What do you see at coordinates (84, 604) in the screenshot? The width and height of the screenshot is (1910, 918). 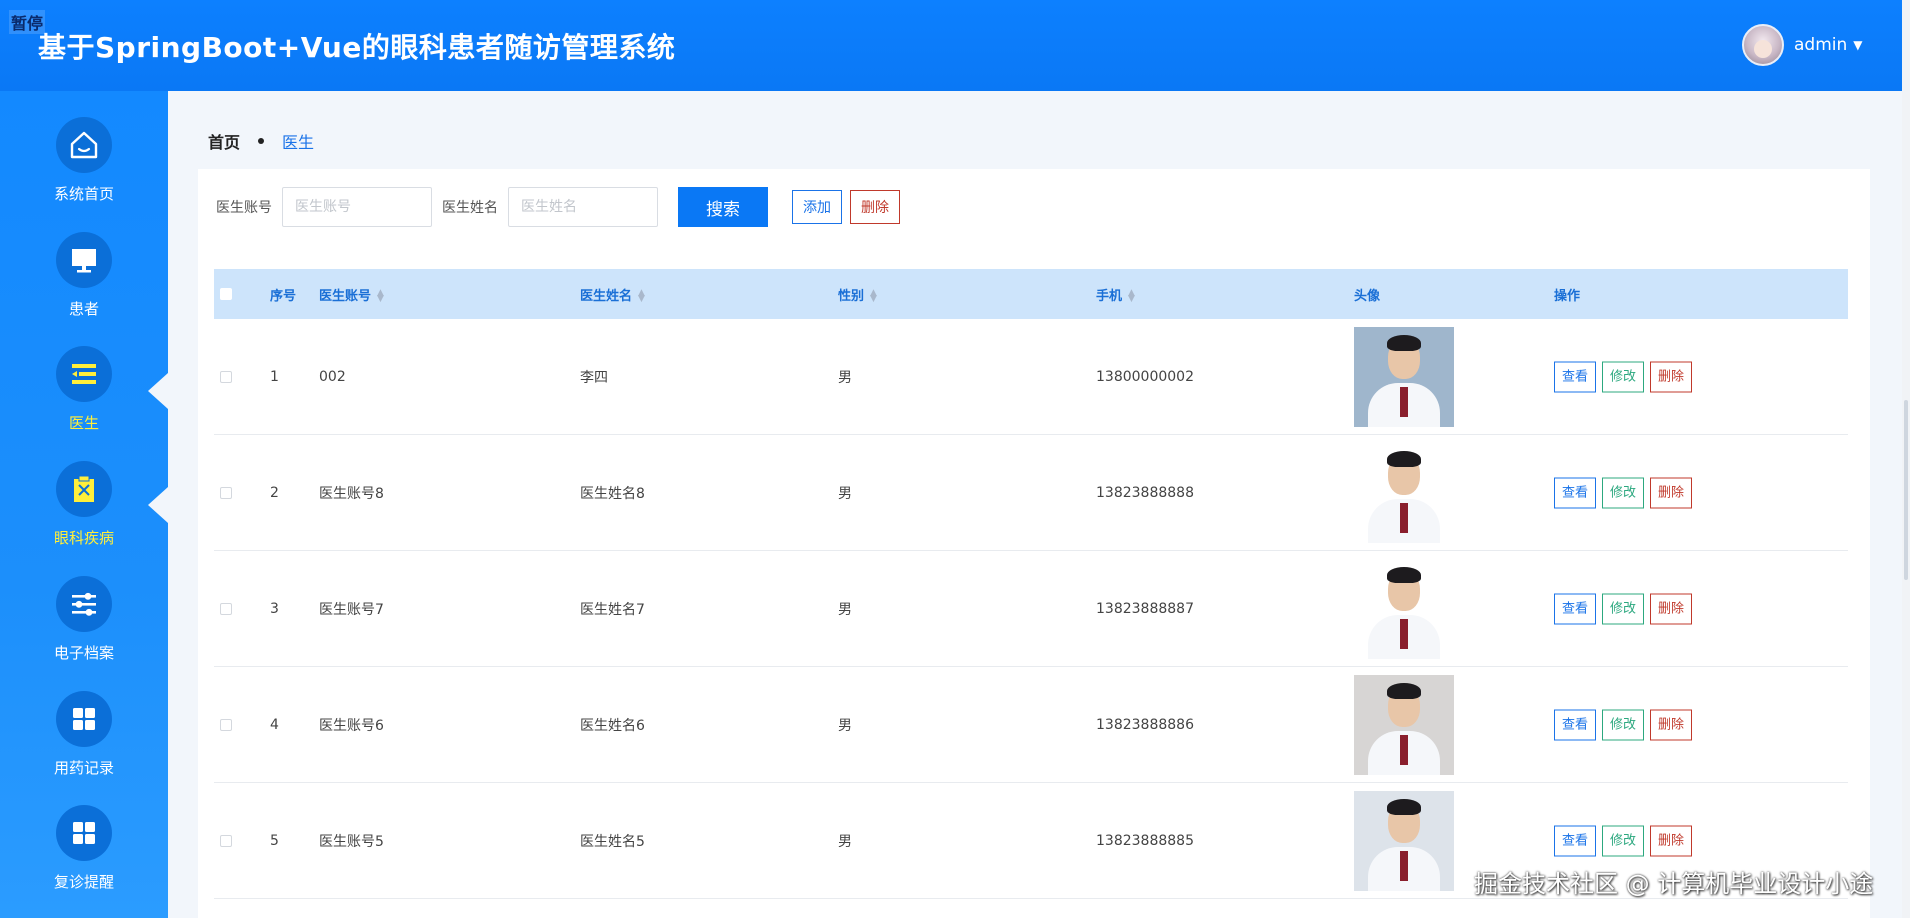 I see `sliders-icon` at bounding box center [84, 604].